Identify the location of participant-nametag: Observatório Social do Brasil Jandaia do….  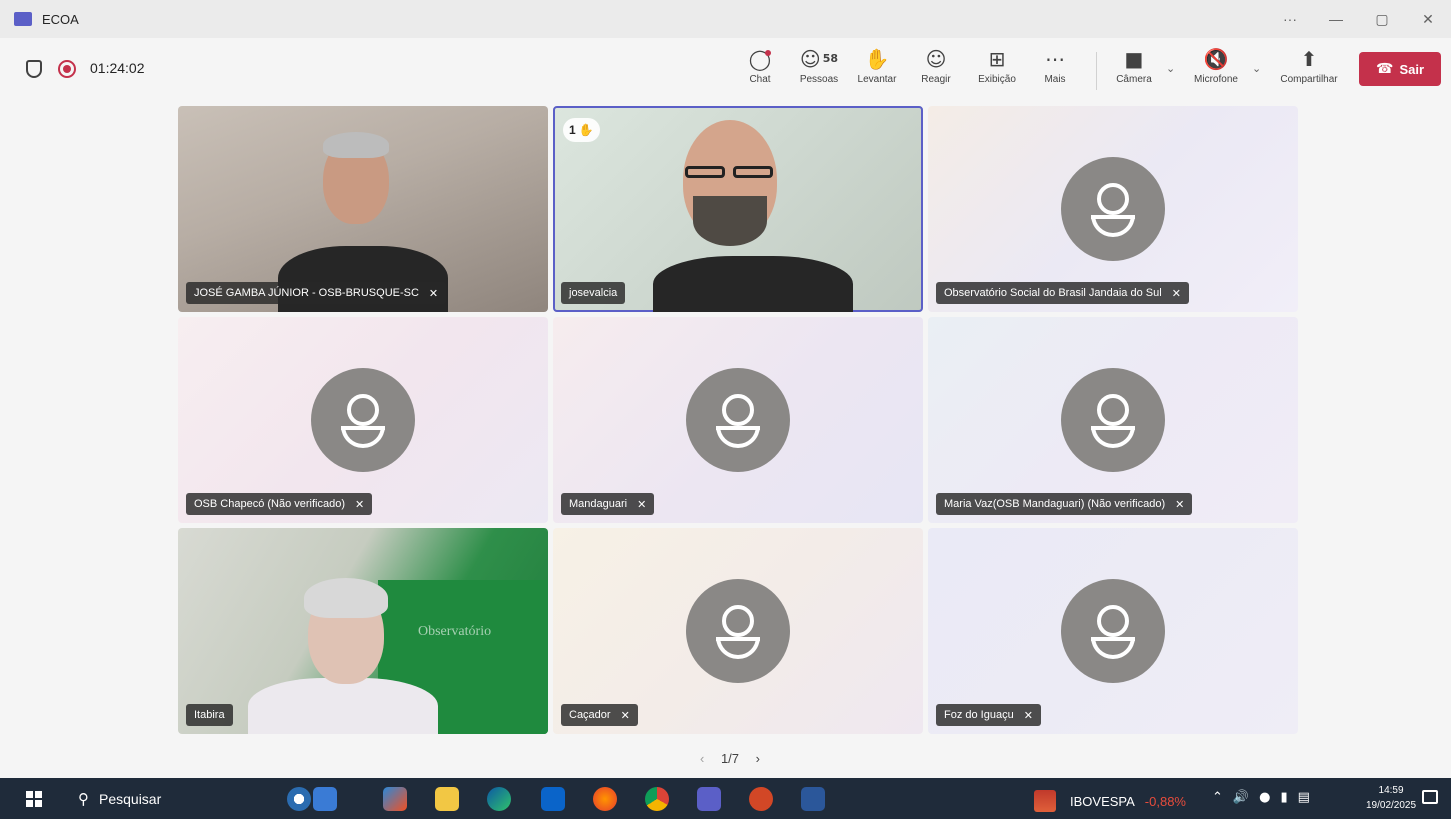
(1062, 293).